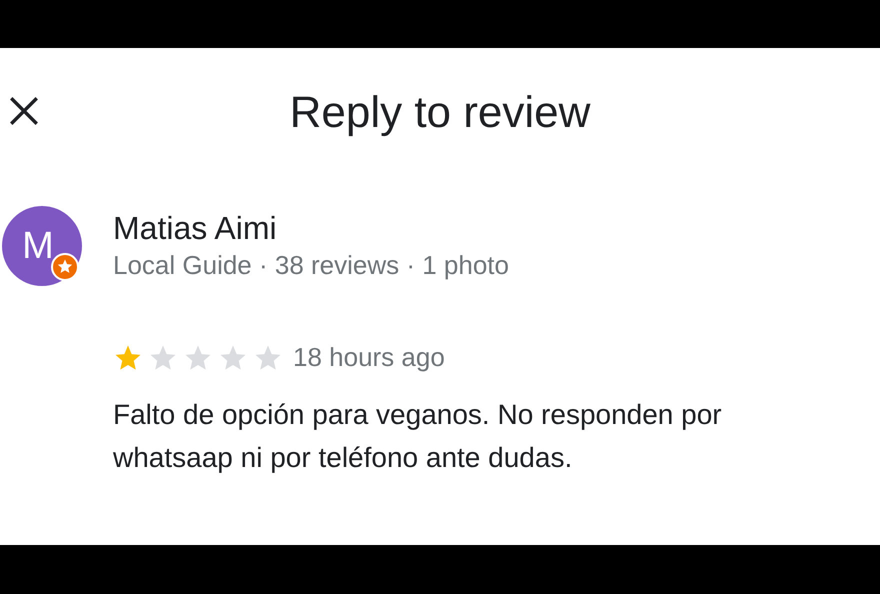  I want to click on dialog-title: Reply to review, so click(440, 113).